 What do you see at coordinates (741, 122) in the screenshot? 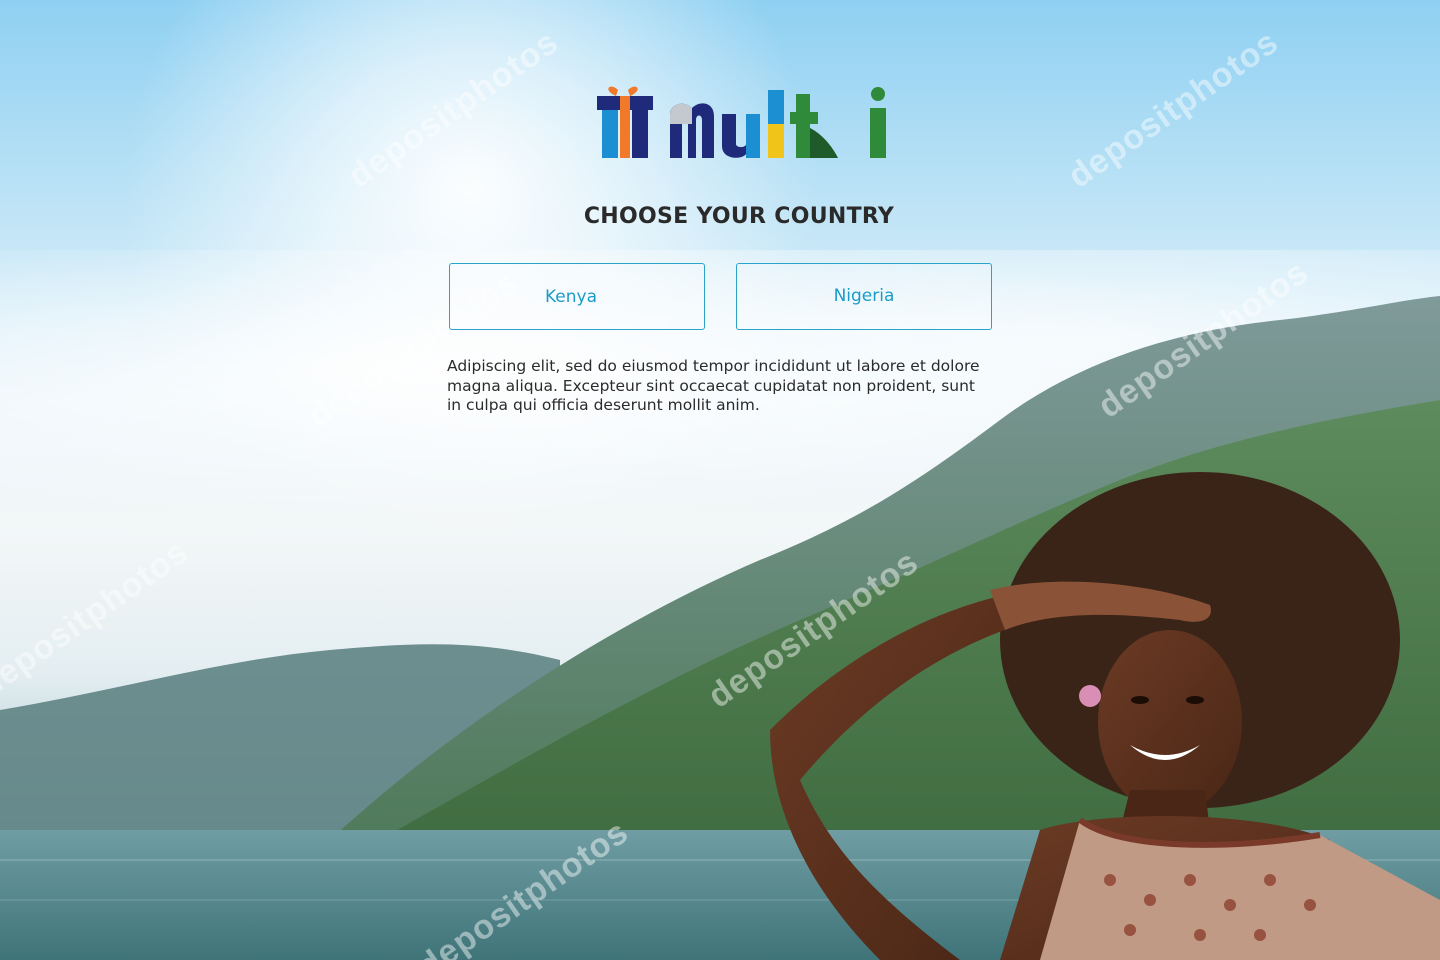
I see `multi-logo` at bounding box center [741, 122].